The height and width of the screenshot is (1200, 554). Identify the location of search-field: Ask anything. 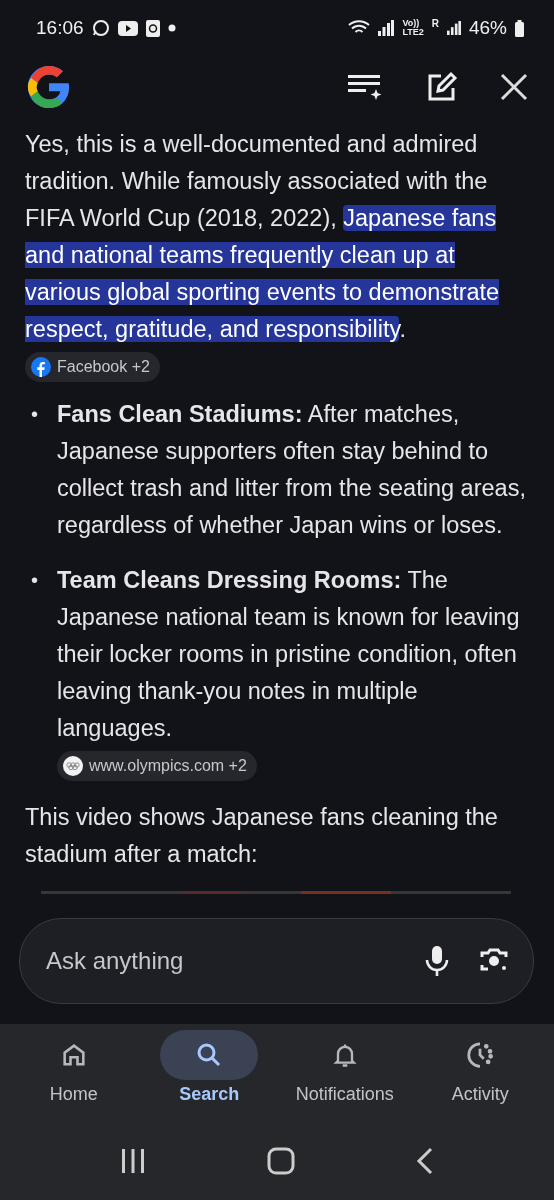
(219, 961).